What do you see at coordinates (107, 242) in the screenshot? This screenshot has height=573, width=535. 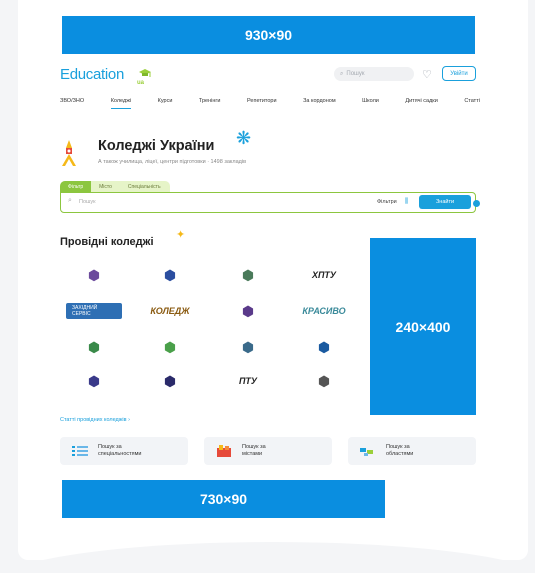 I see `leading-colleges-title: Провідні коледжі` at bounding box center [107, 242].